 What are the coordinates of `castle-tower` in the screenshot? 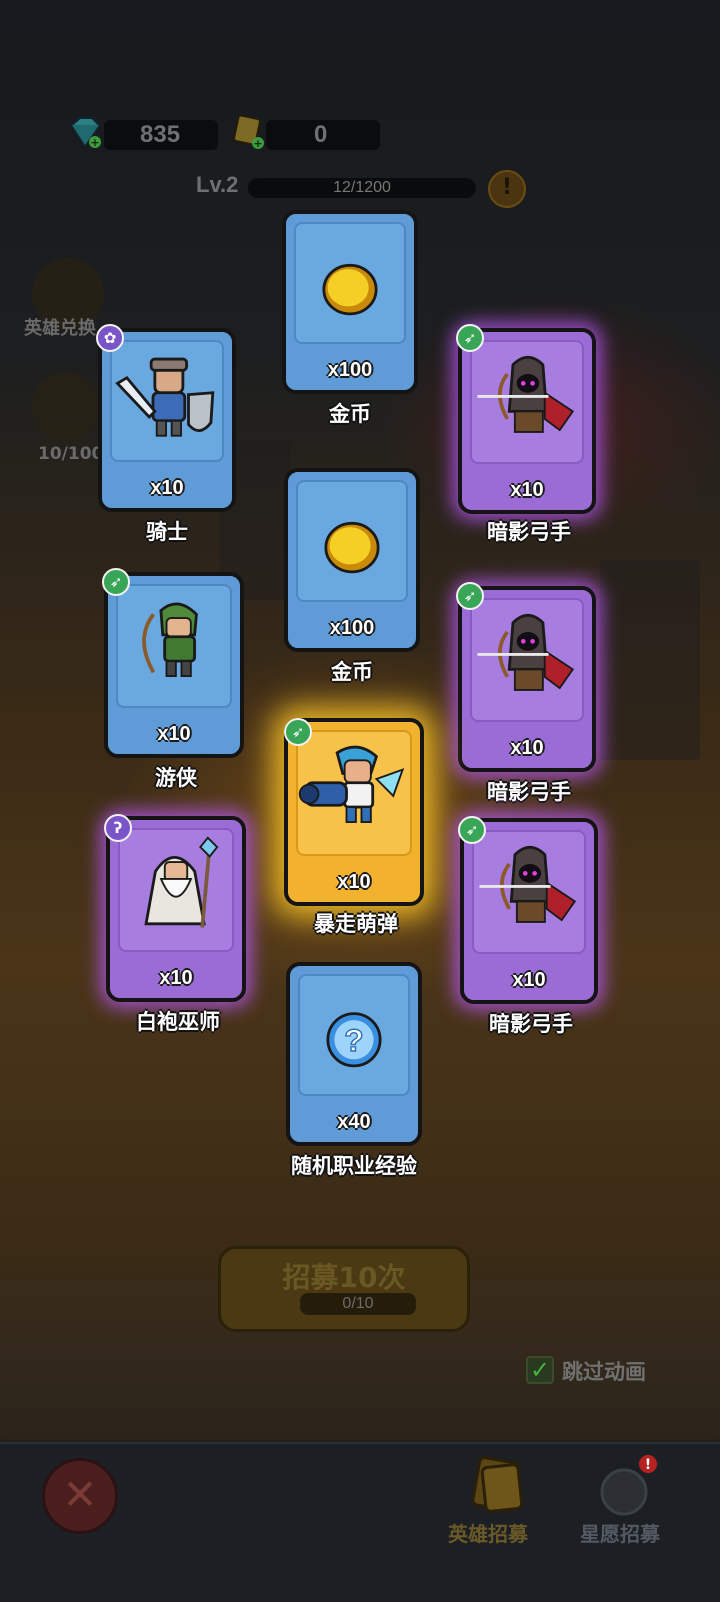 It's located at (650, 660).